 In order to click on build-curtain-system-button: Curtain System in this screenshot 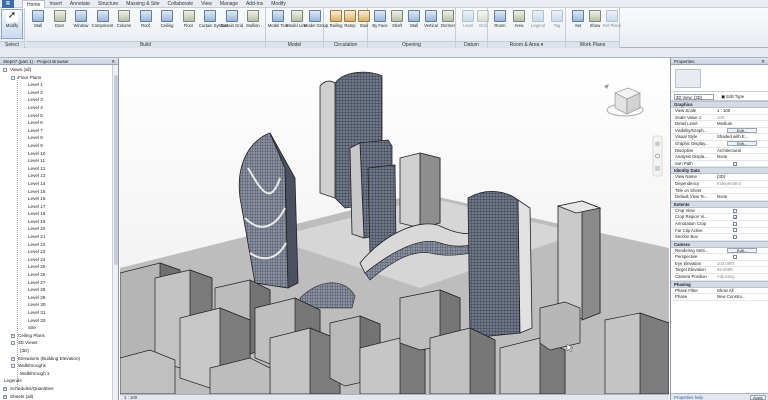, I will do `click(213, 19)`.